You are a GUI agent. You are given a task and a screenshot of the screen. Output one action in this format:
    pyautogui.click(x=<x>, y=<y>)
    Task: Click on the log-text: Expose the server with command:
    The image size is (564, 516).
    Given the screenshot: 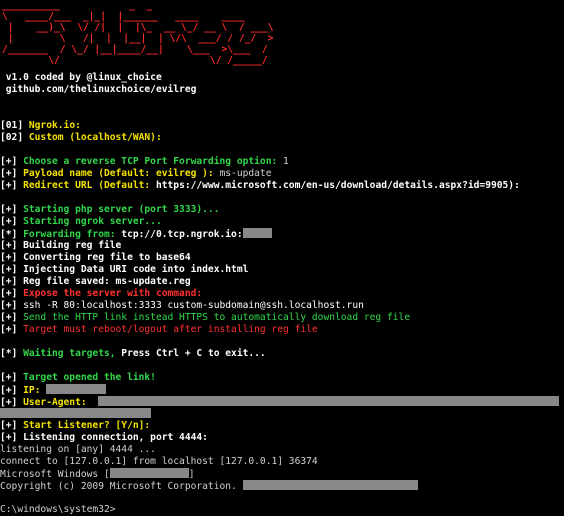 What is the action you would take?
    pyautogui.click(x=110, y=293)
    